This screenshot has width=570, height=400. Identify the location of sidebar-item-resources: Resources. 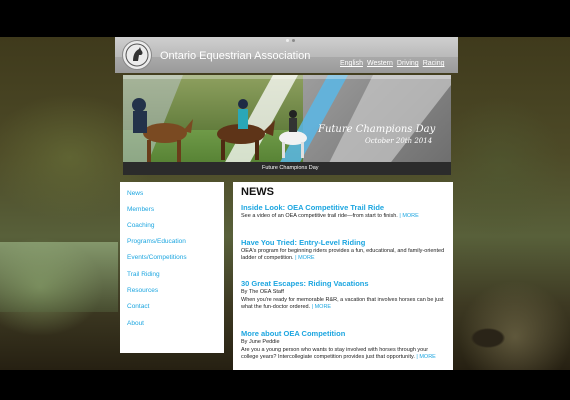
(142, 290).